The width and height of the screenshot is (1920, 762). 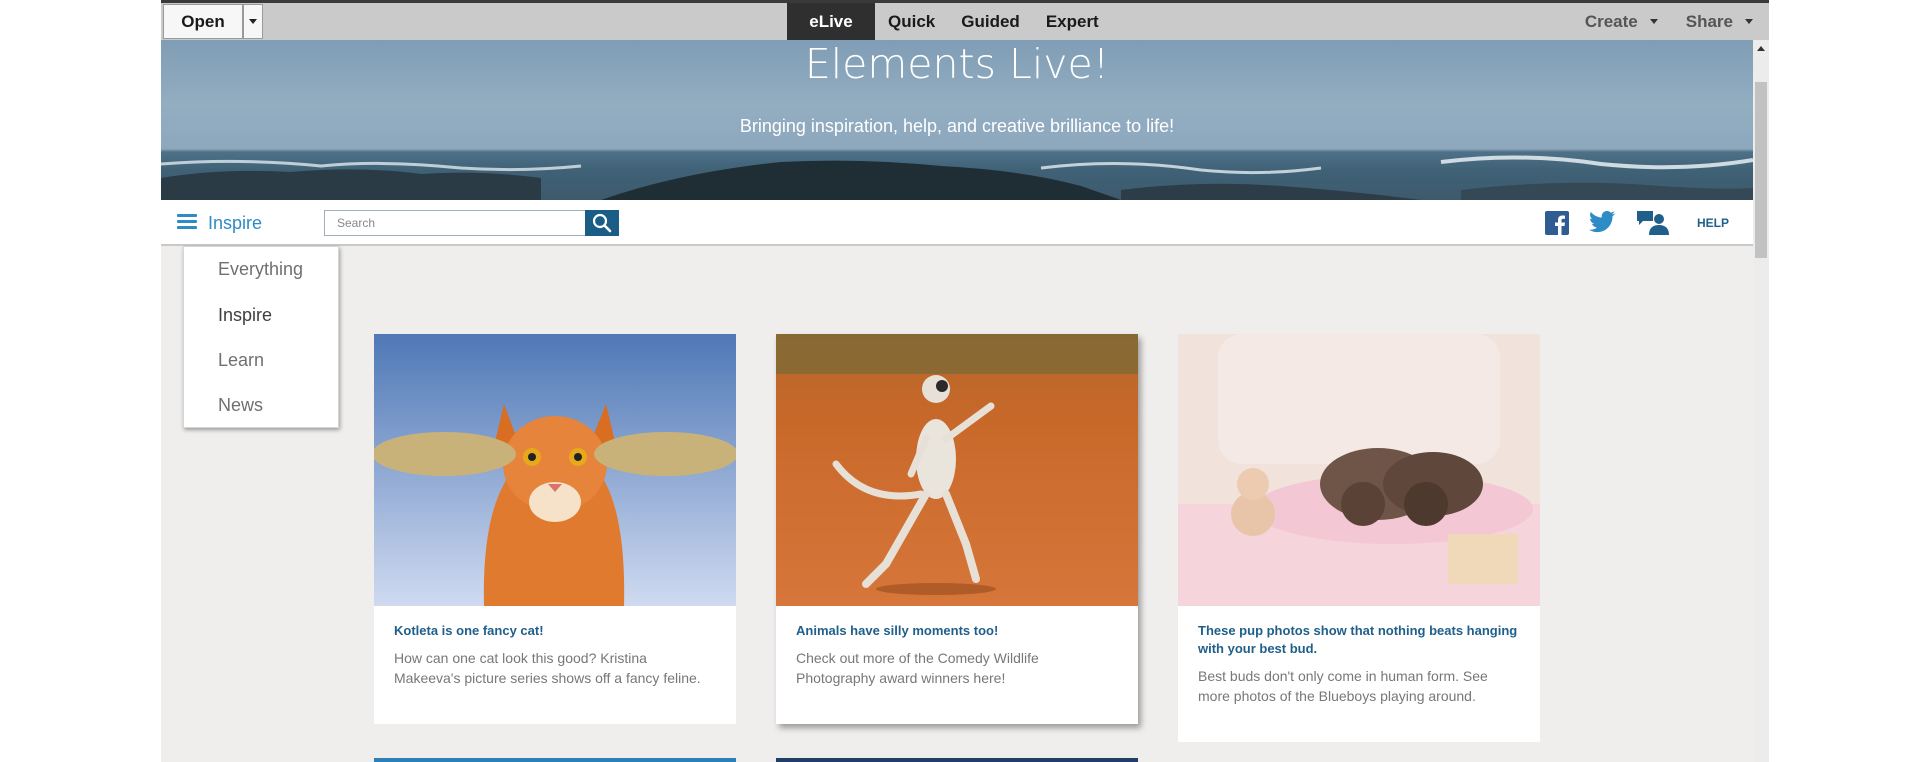 I want to click on right-menus: Create Share, so click(x=1669, y=21).